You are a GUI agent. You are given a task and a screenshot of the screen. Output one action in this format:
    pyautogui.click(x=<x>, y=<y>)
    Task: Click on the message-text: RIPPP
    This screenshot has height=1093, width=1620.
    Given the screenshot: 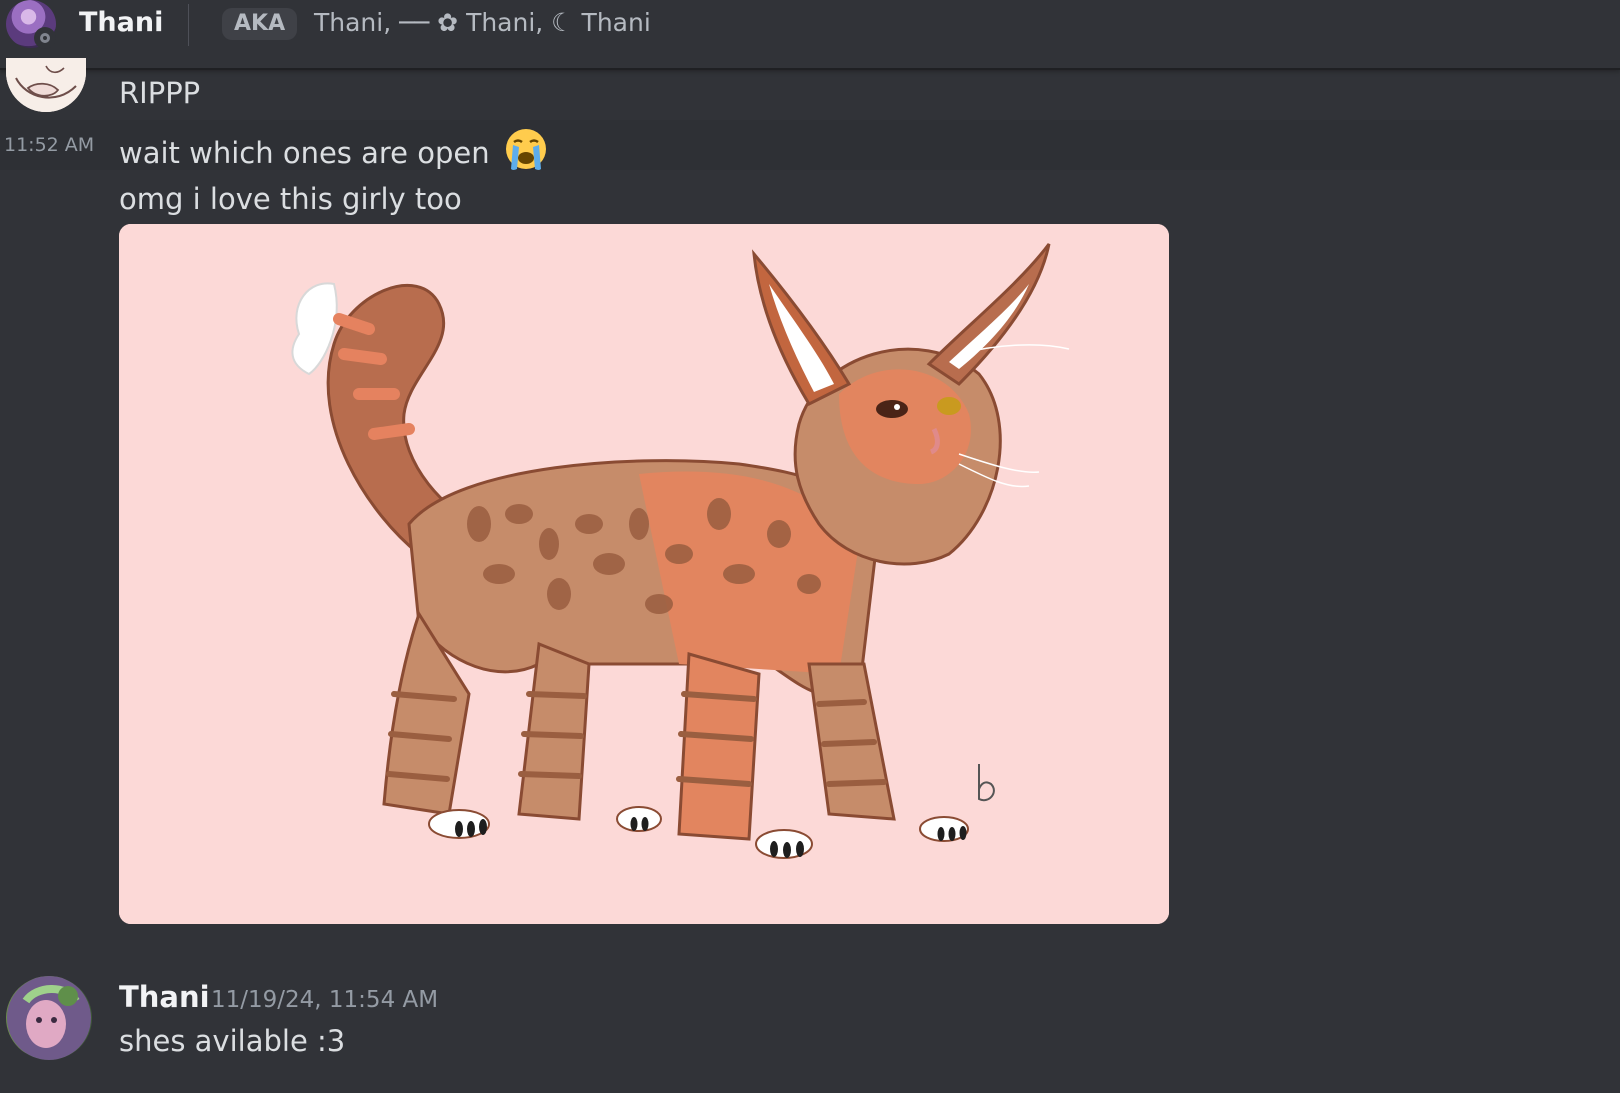 What is the action you would take?
    pyautogui.click(x=160, y=93)
    